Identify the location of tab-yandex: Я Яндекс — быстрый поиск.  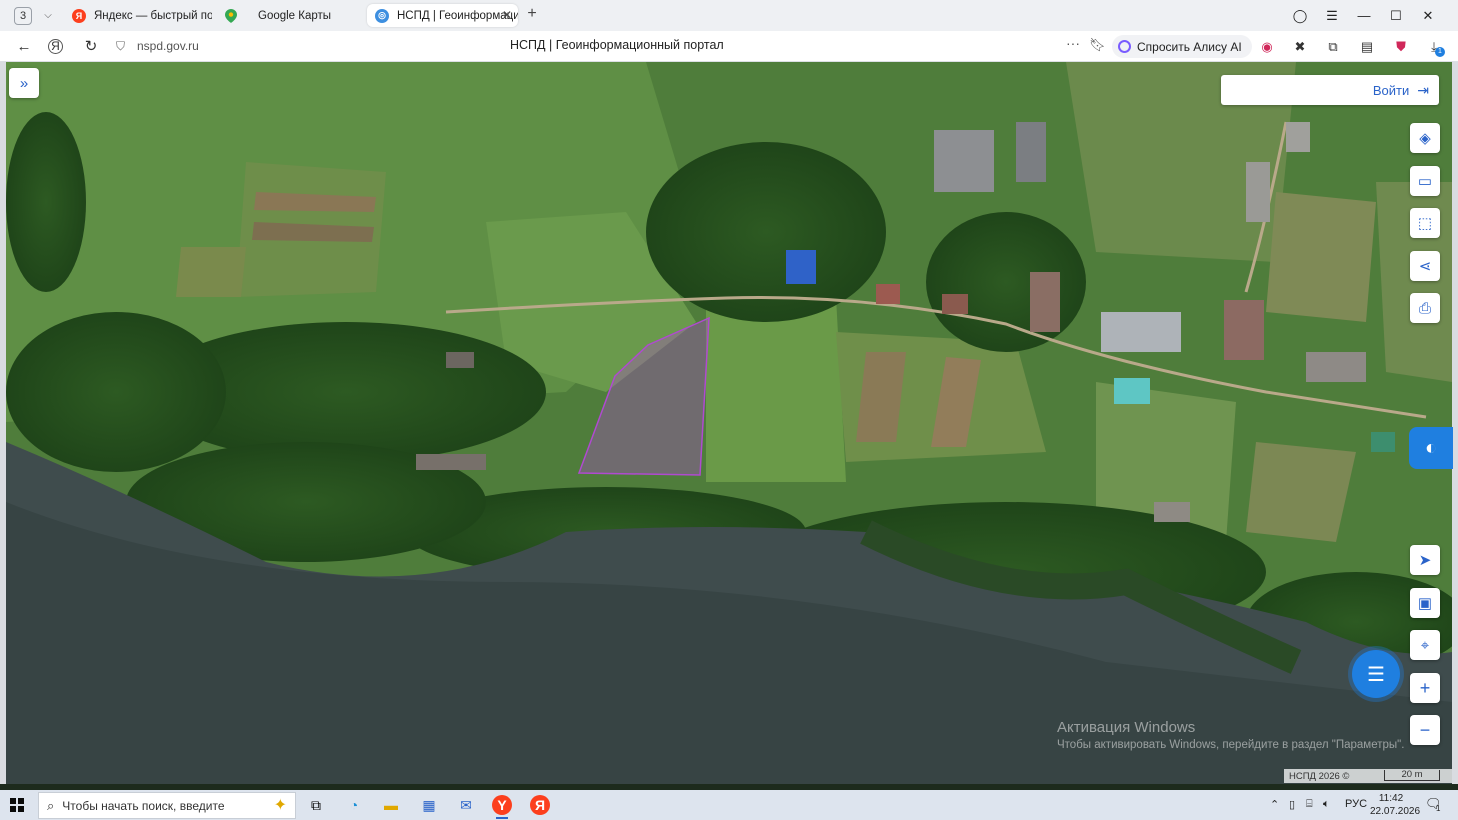
(138, 15).